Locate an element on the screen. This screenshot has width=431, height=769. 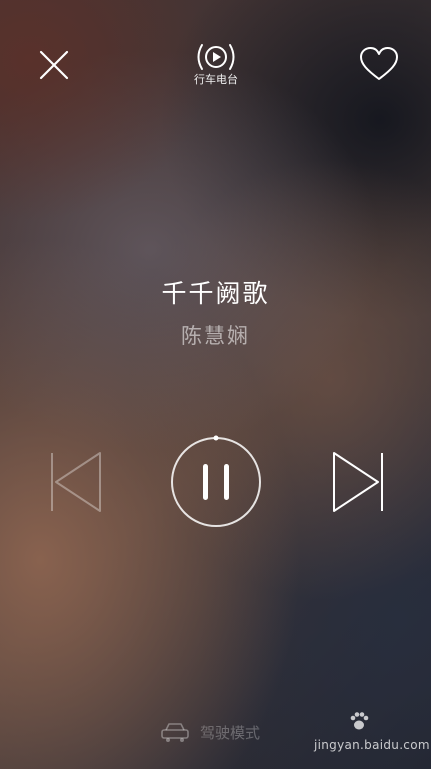
car-icon is located at coordinates (175, 732).